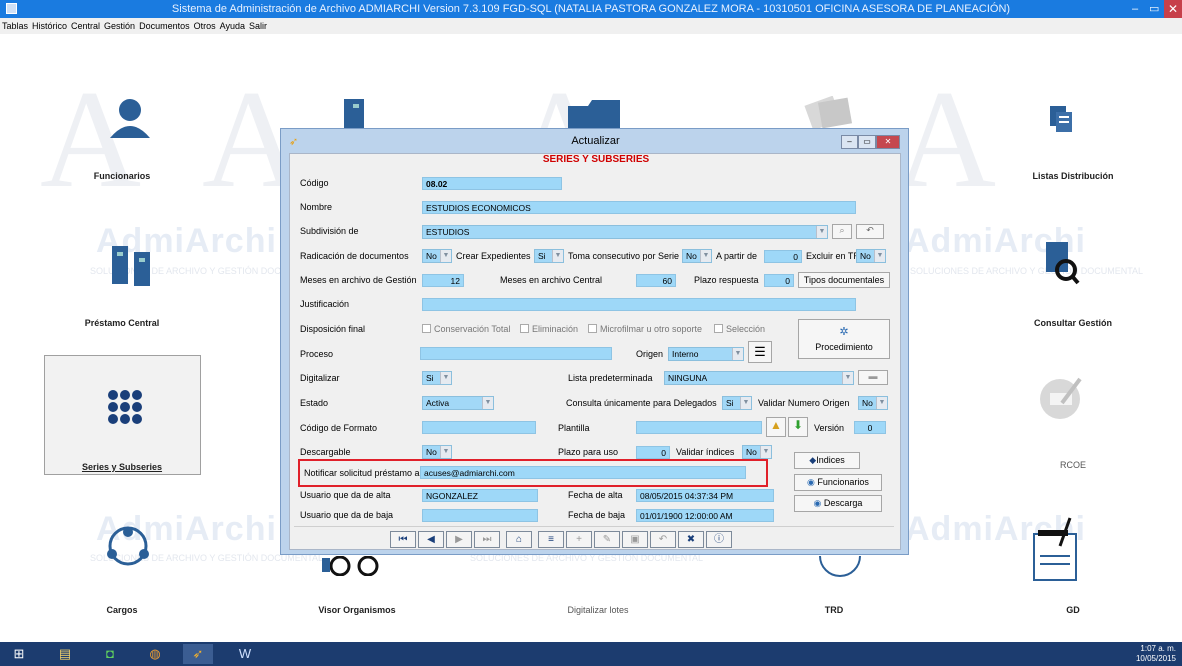  Describe the element at coordinates (403, 539) in the screenshot. I see `first-record-icon: ⏮` at that location.